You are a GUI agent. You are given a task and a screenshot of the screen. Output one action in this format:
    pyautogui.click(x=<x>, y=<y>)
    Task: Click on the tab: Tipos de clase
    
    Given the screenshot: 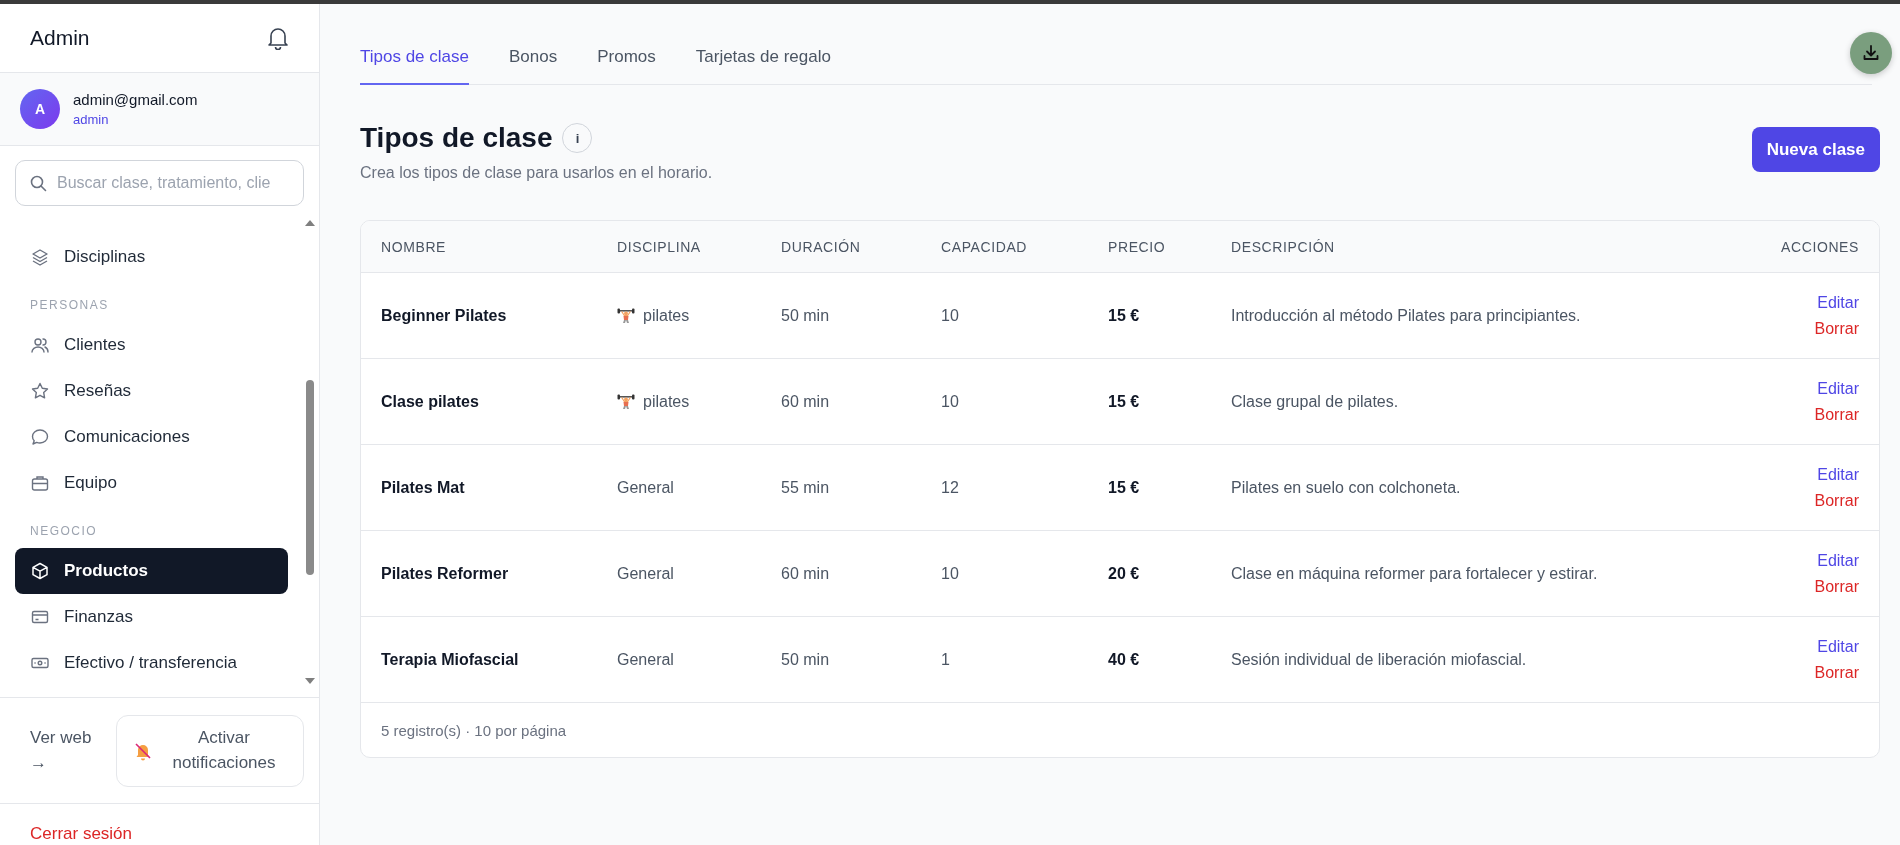 What is the action you would take?
    pyautogui.click(x=414, y=66)
    